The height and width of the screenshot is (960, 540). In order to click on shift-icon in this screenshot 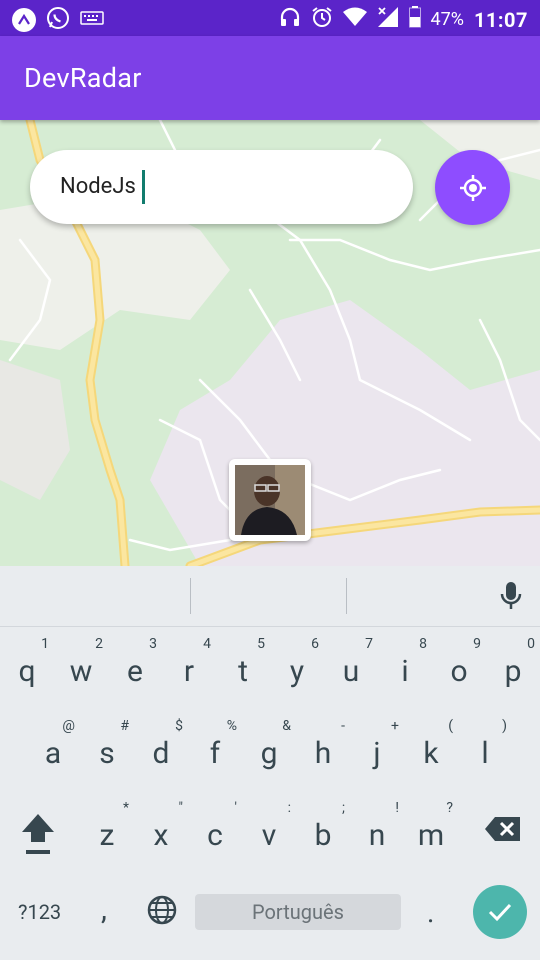, I will do `click(38, 834)`.